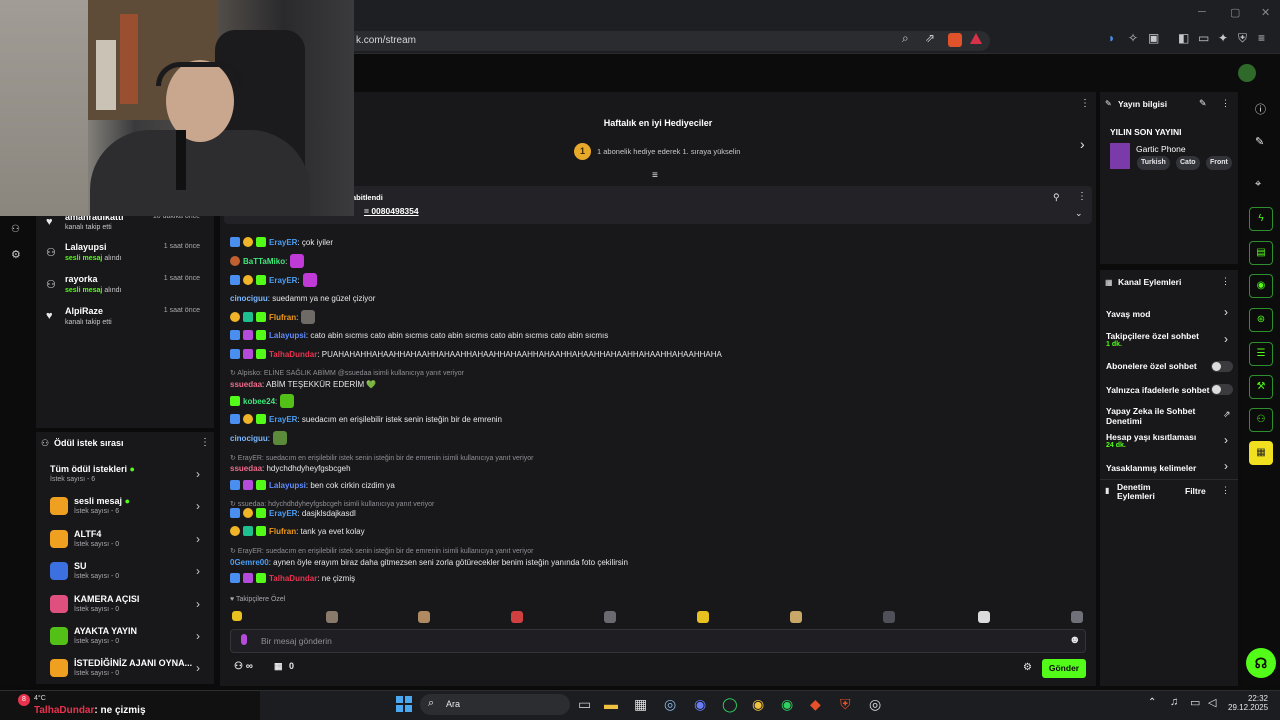 Image resolution: width=1280 pixels, height=720 pixels. What do you see at coordinates (1161, 149) in the screenshot?
I see `game-name: Gartic Phone` at bounding box center [1161, 149].